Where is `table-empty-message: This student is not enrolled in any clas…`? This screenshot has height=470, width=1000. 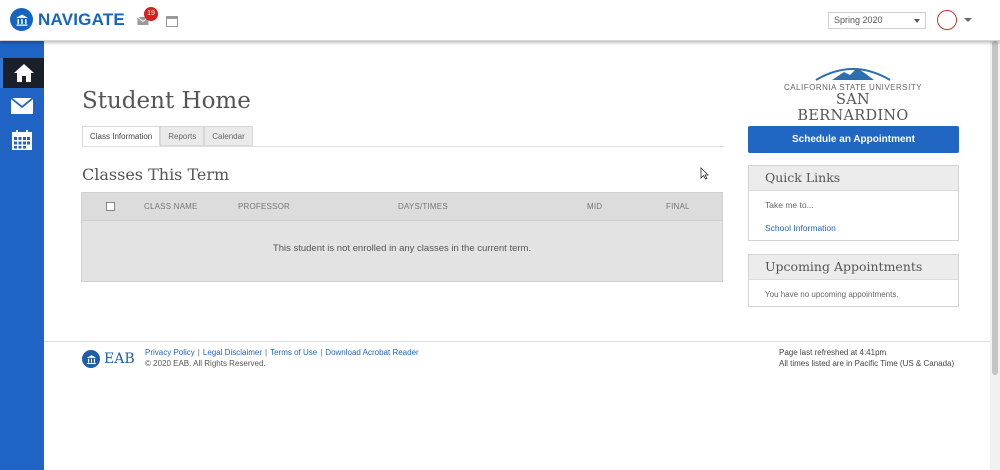 table-empty-message: This student is not enrolled in any clas… is located at coordinates (402, 248).